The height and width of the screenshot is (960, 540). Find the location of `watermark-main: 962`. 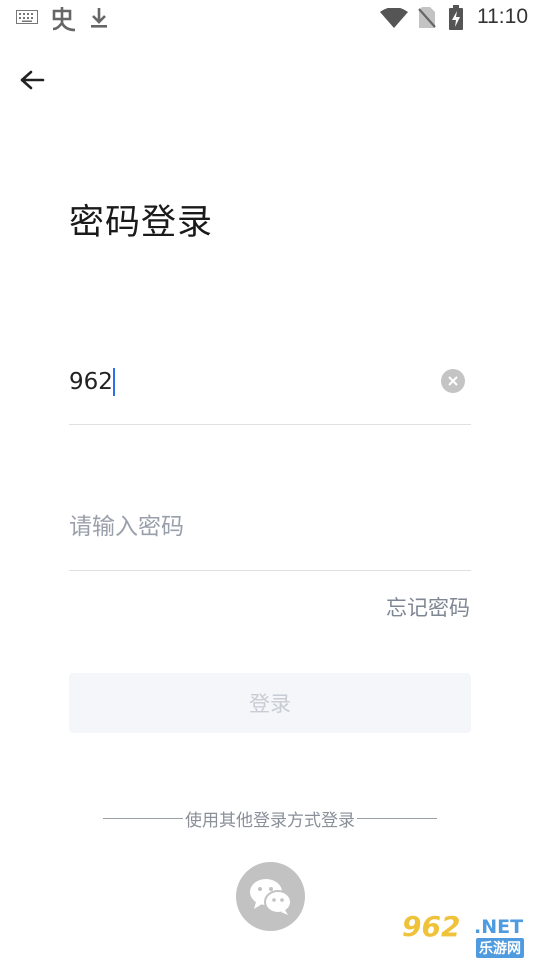

watermark-main: 962 is located at coordinates (431, 926).